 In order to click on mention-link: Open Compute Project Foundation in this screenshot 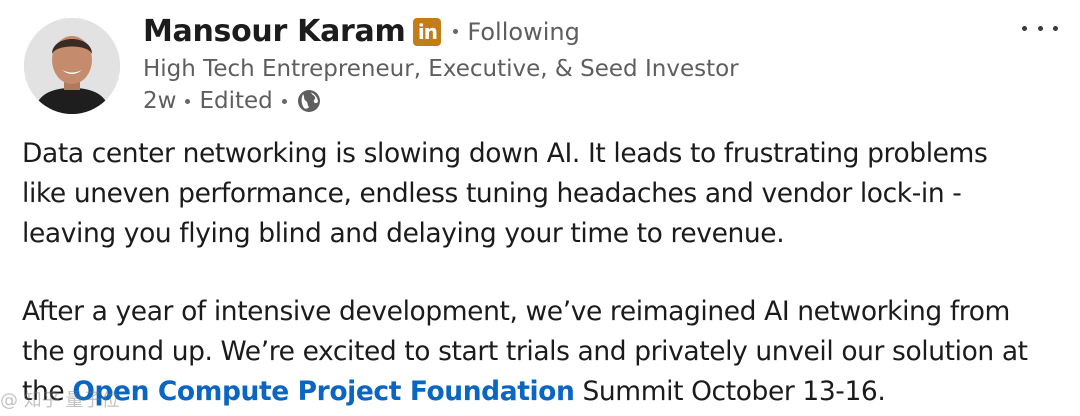, I will do `click(323, 391)`.